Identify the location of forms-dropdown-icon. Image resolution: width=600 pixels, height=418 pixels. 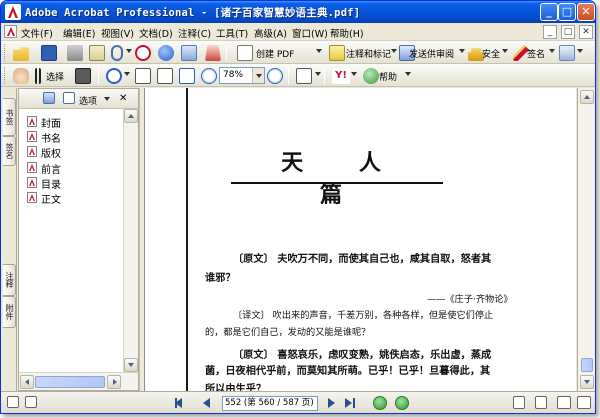
(580, 51).